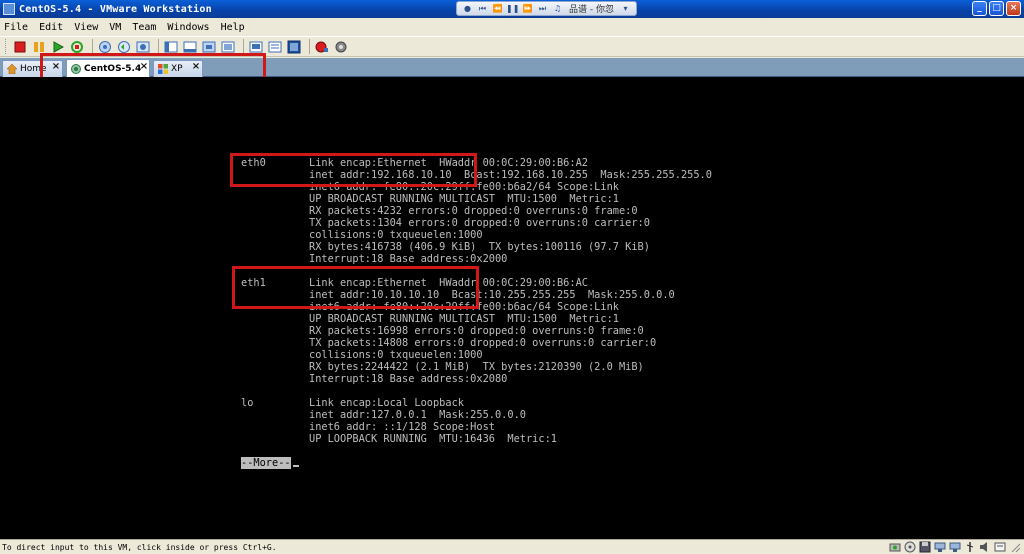 The image size is (1024, 554). Describe the element at coordinates (527, 8) in the screenshot. I see `forward-icon: ⏩` at that location.